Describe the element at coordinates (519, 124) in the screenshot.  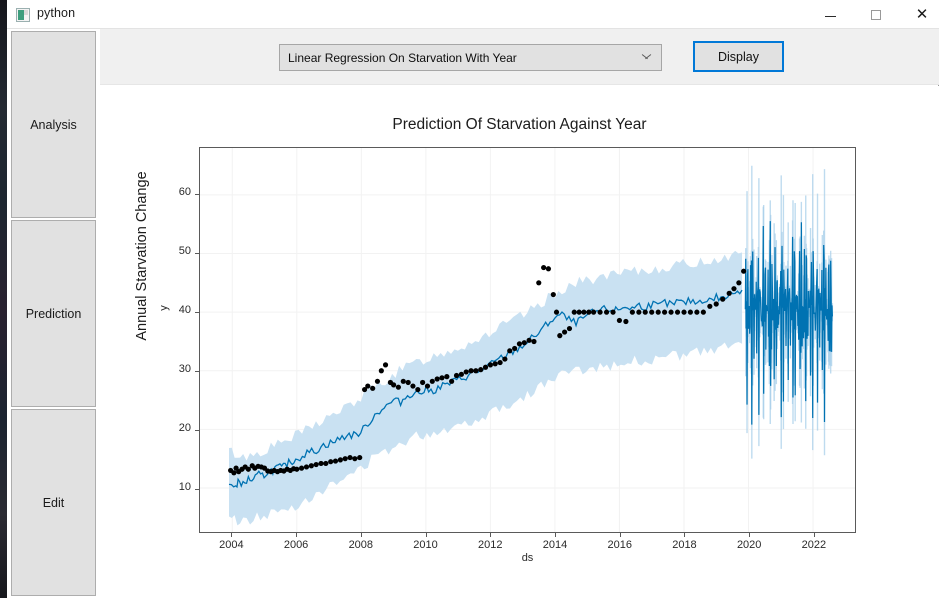
I see `chart-title: Prediction Of Starvation Against Year` at that location.